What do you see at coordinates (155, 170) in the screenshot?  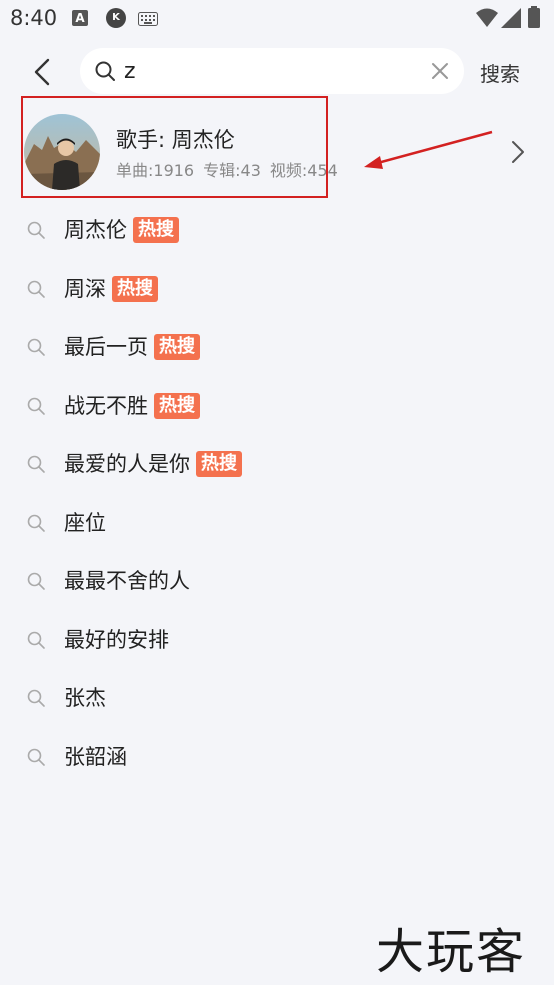 I see `singles-count: 单曲:1916` at bounding box center [155, 170].